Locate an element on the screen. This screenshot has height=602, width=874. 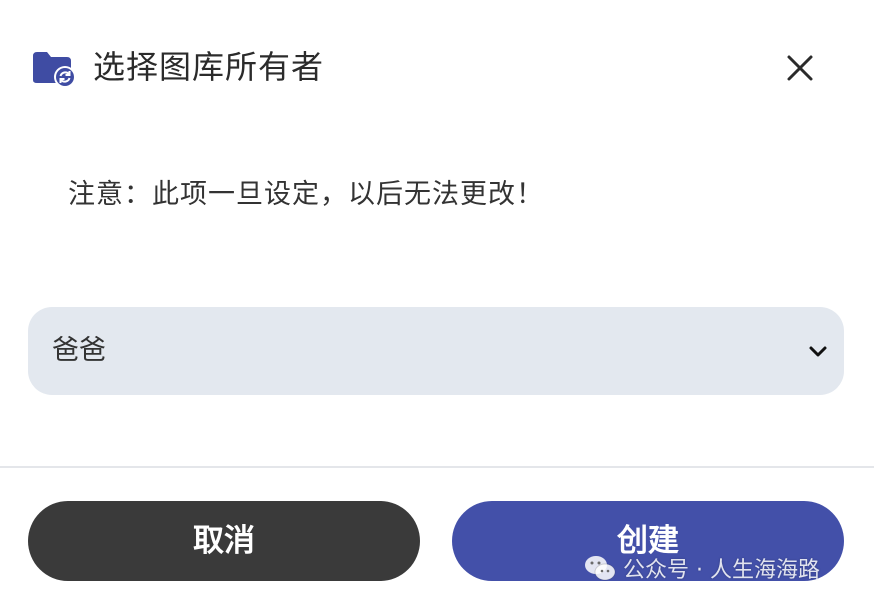
owner-select: 爸爸 is located at coordinates (436, 351).